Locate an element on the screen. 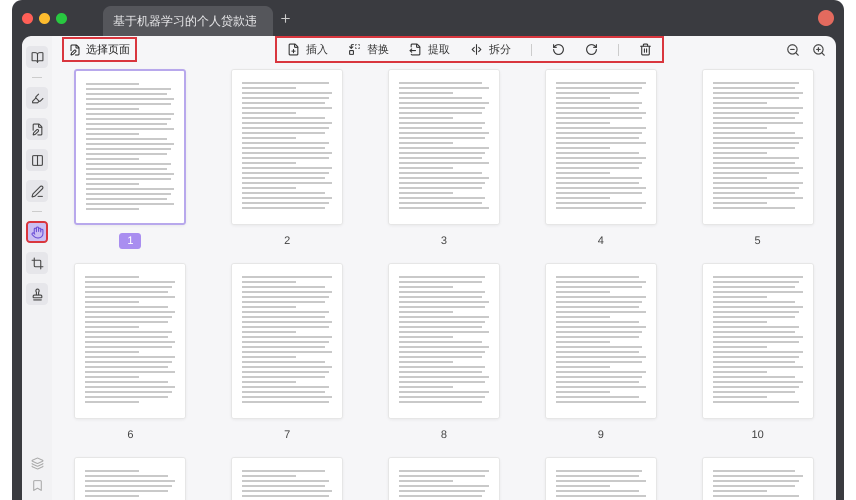 This screenshot has height=500, width=856. rotate-right-icon is located at coordinates (591, 49).